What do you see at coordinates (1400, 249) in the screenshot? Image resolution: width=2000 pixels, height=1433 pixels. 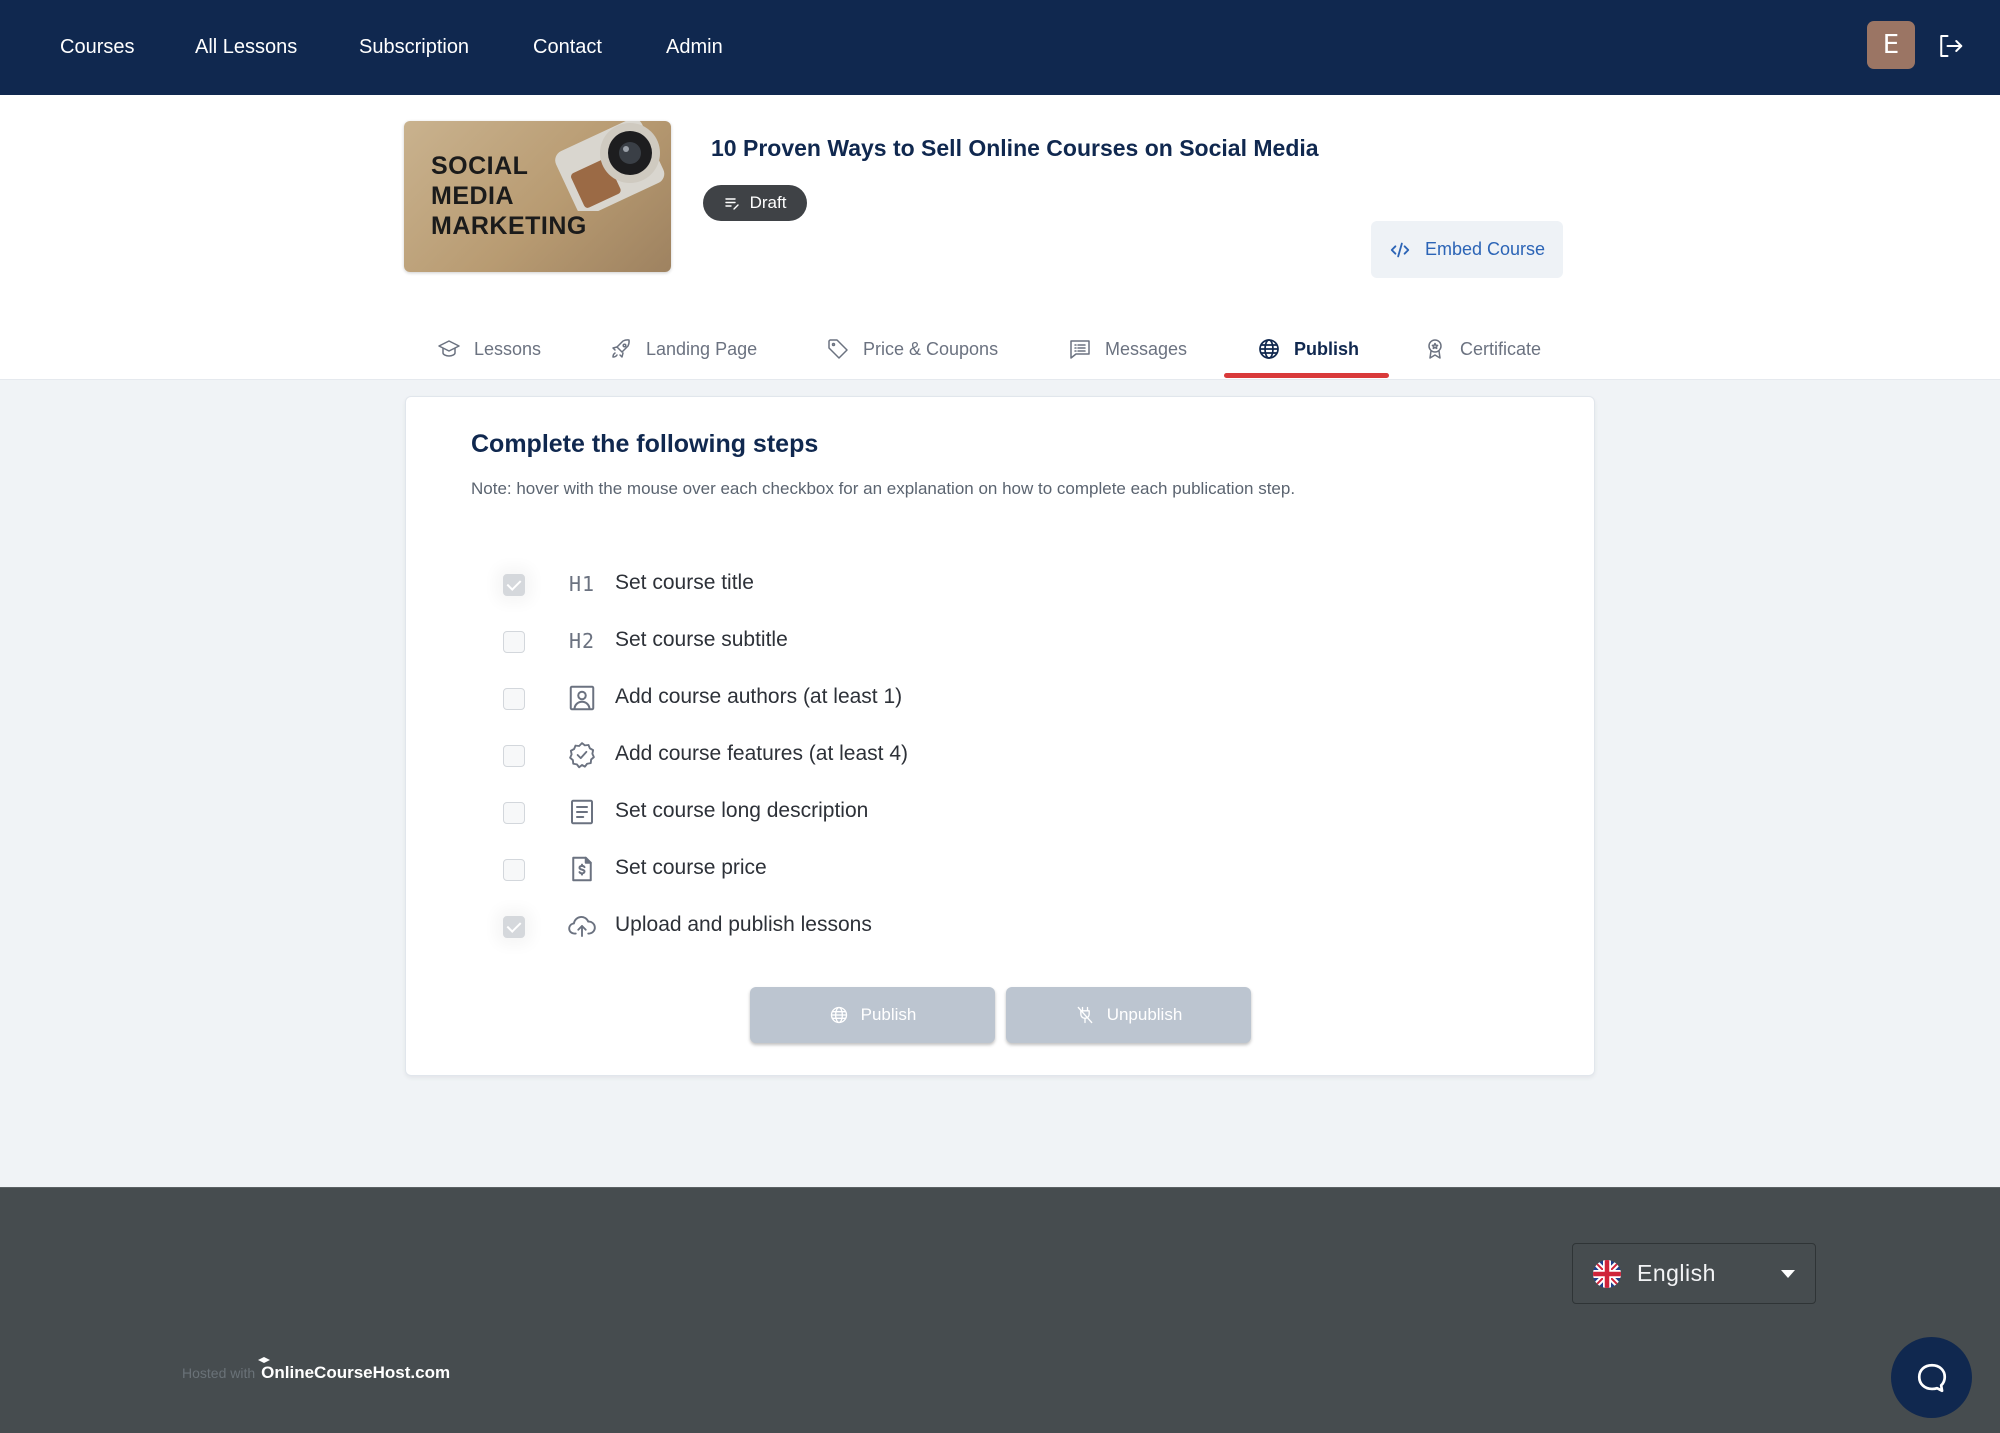 I see `code-icon` at bounding box center [1400, 249].